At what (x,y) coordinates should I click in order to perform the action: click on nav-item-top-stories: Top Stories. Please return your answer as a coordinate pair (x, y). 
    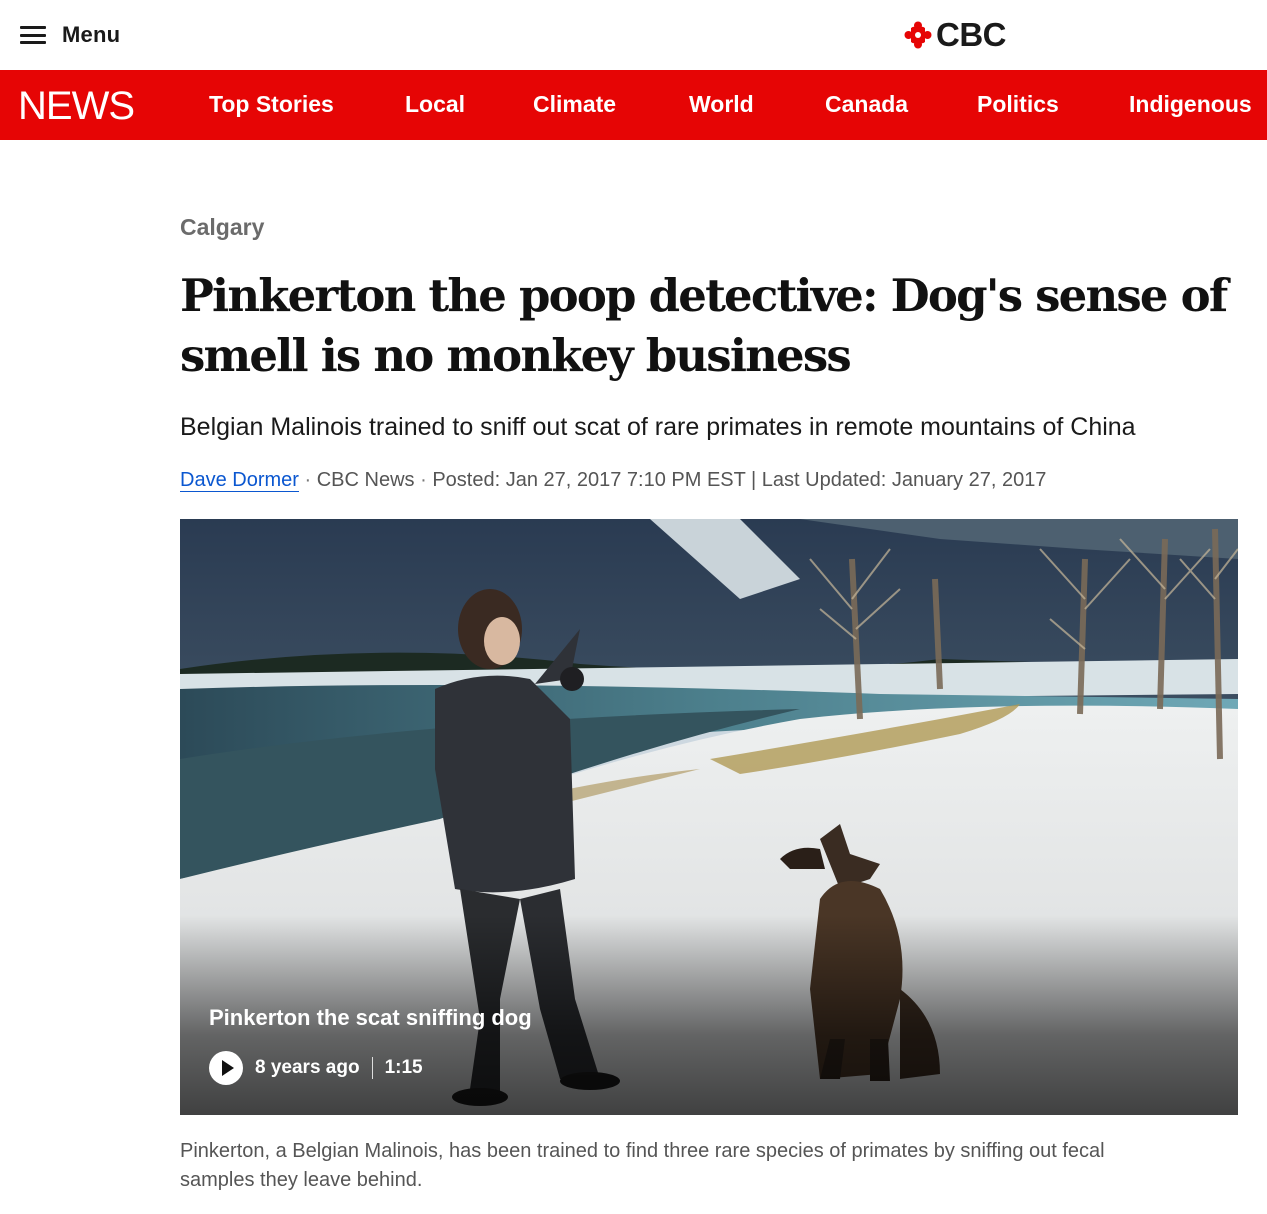
    Looking at the image, I should click on (271, 104).